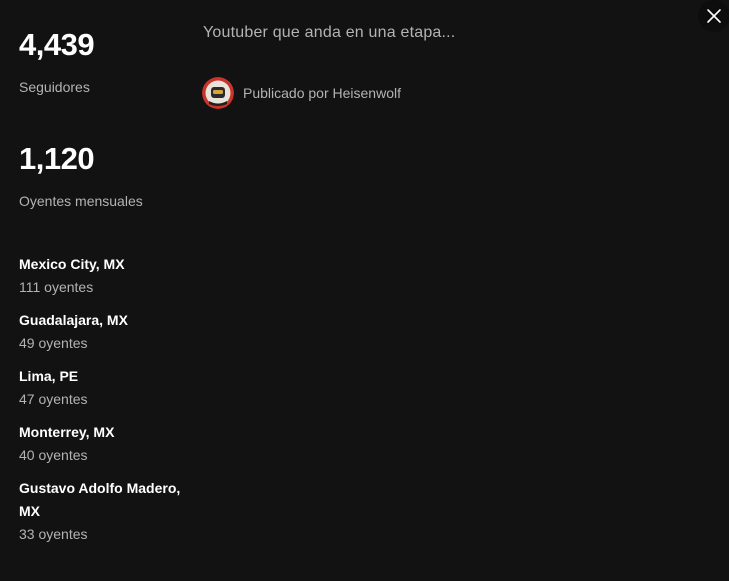 This screenshot has height=581, width=729. I want to click on city-name: Monterrey, MX, so click(67, 432).